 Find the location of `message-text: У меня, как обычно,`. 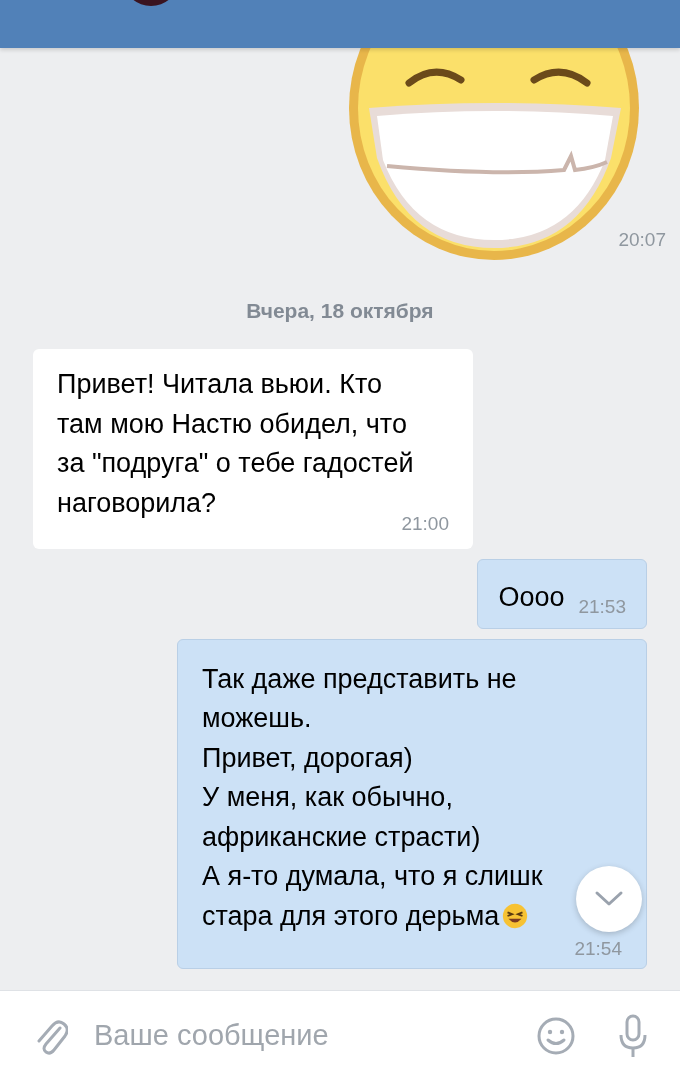

message-text: У меня, как обычно, is located at coordinates (327, 797).